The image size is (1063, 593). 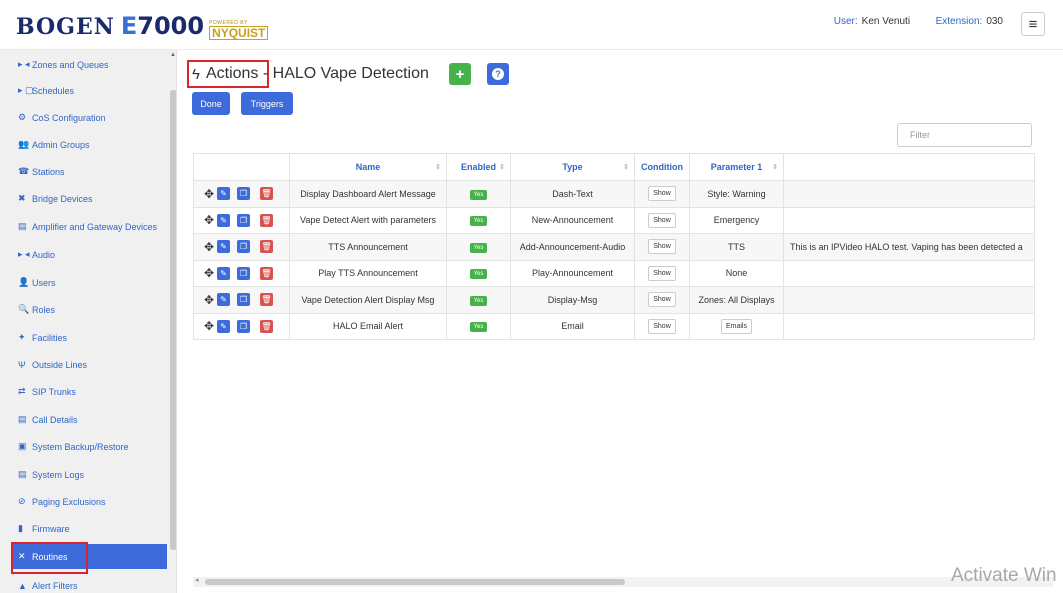 I want to click on gears-icon: ⚙, so click(x=22, y=117).